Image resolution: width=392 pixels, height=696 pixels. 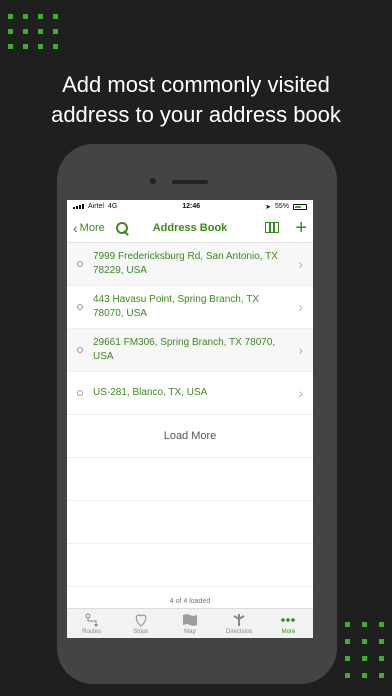 What do you see at coordinates (91, 619) in the screenshot?
I see `routes-icon` at bounding box center [91, 619].